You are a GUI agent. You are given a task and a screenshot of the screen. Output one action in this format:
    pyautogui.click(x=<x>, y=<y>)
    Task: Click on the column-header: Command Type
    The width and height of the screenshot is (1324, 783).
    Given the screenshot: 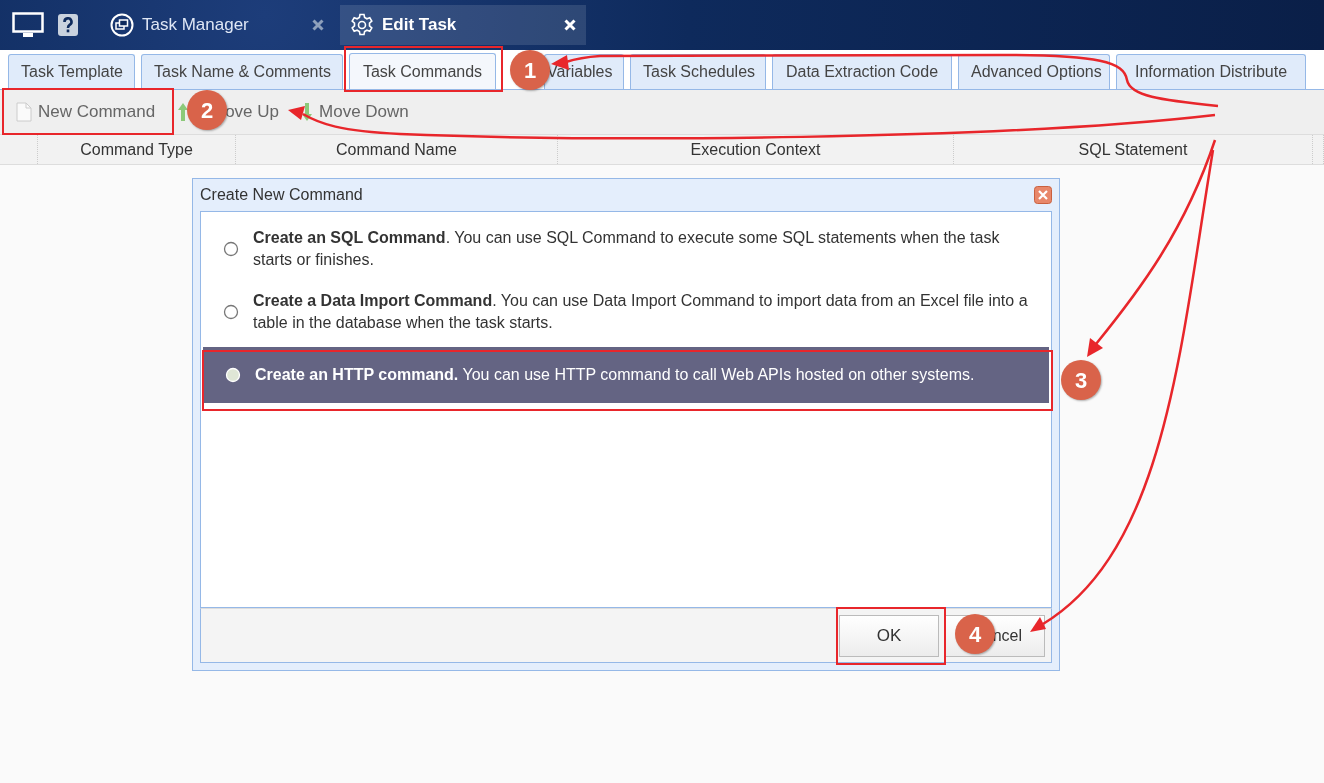 What is the action you would take?
    pyautogui.click(x=137, y=149)
    